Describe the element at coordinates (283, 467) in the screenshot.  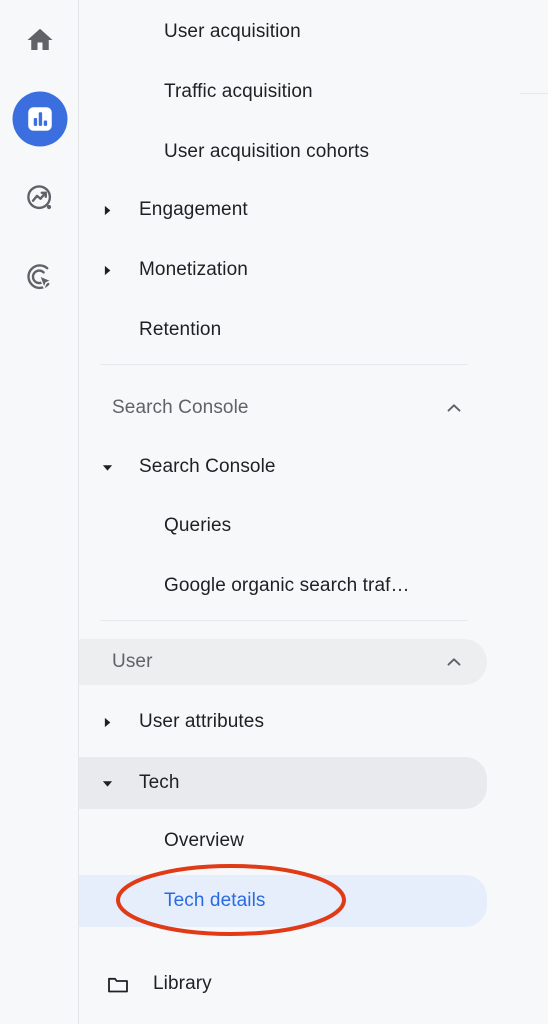
I see `nav-item-search-console: Search Console` at that location.